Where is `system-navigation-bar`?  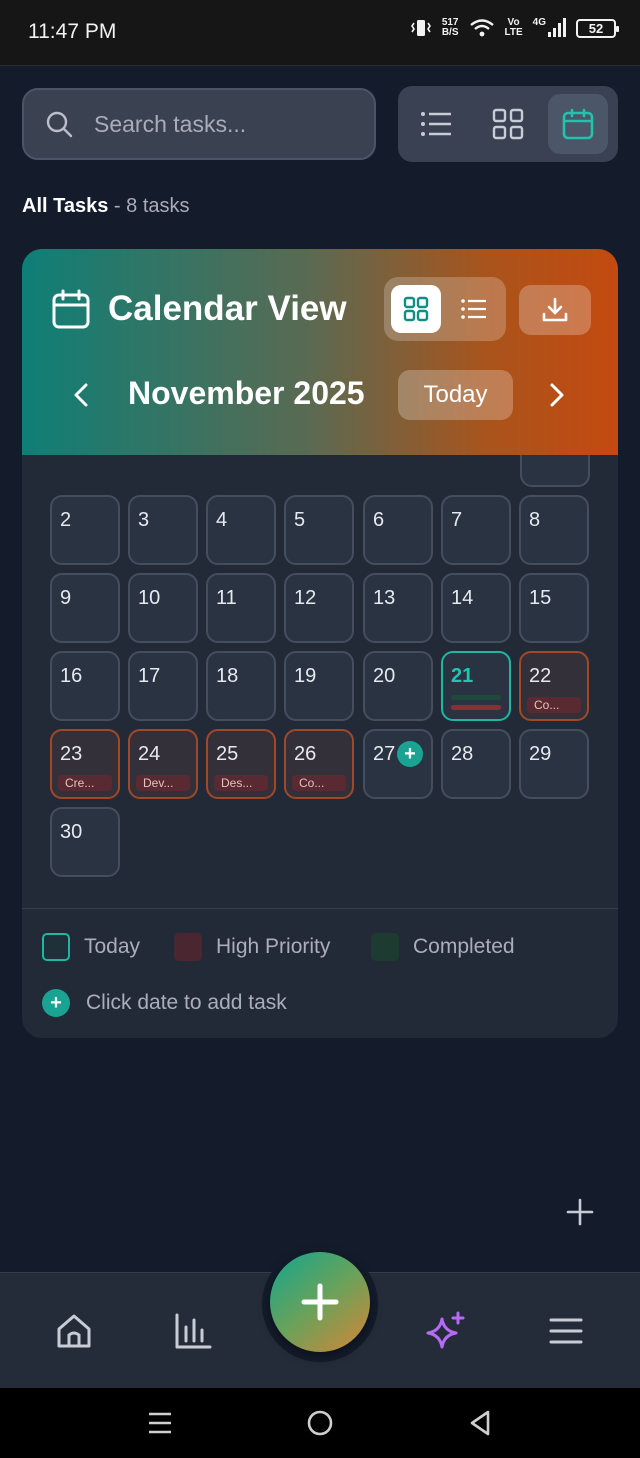
system-navigation-bar is located at coordinates (320, 1423).